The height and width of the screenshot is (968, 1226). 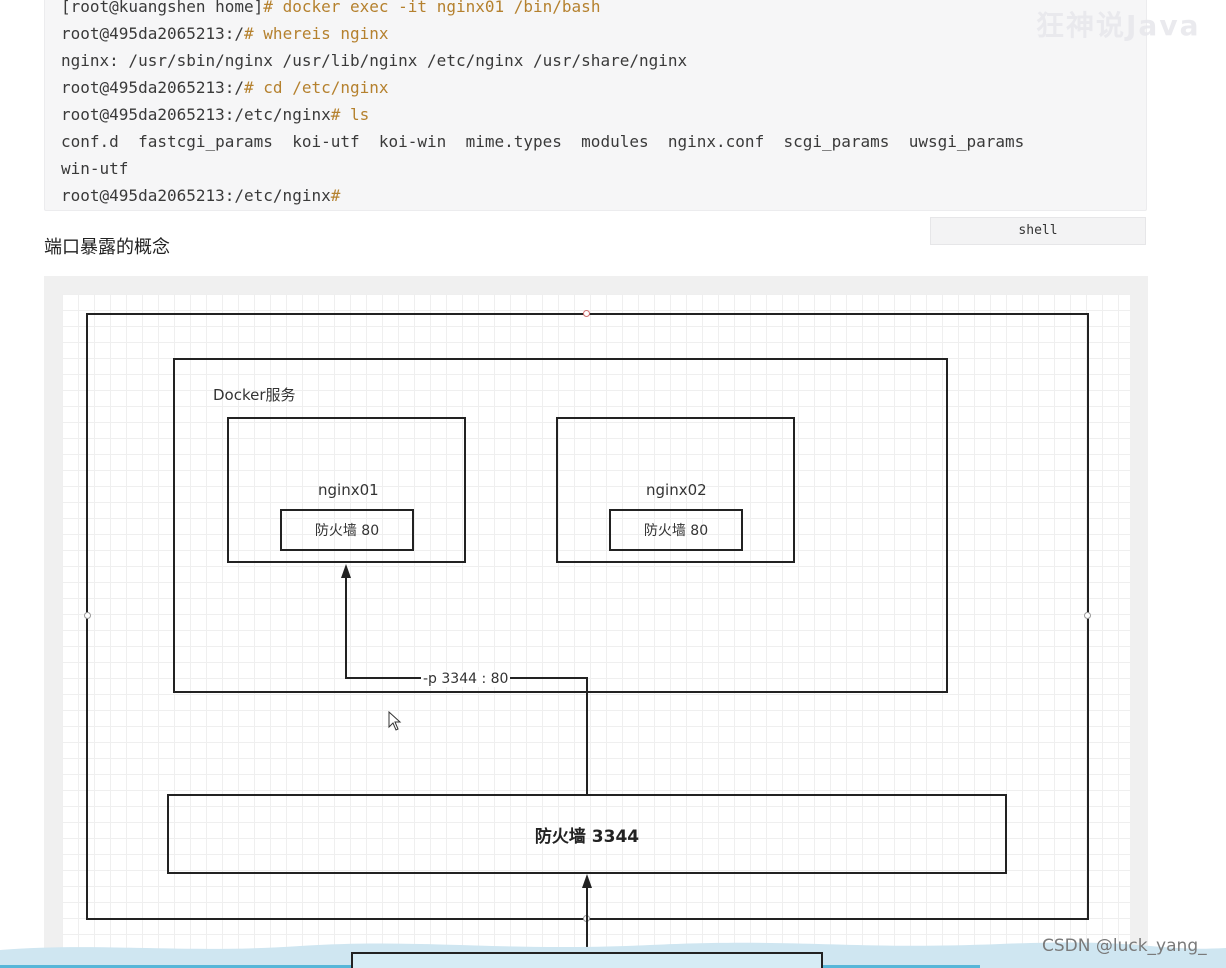 I want to click on host-firewall-box: 防火墙 3344, so click(x=587, y=834).